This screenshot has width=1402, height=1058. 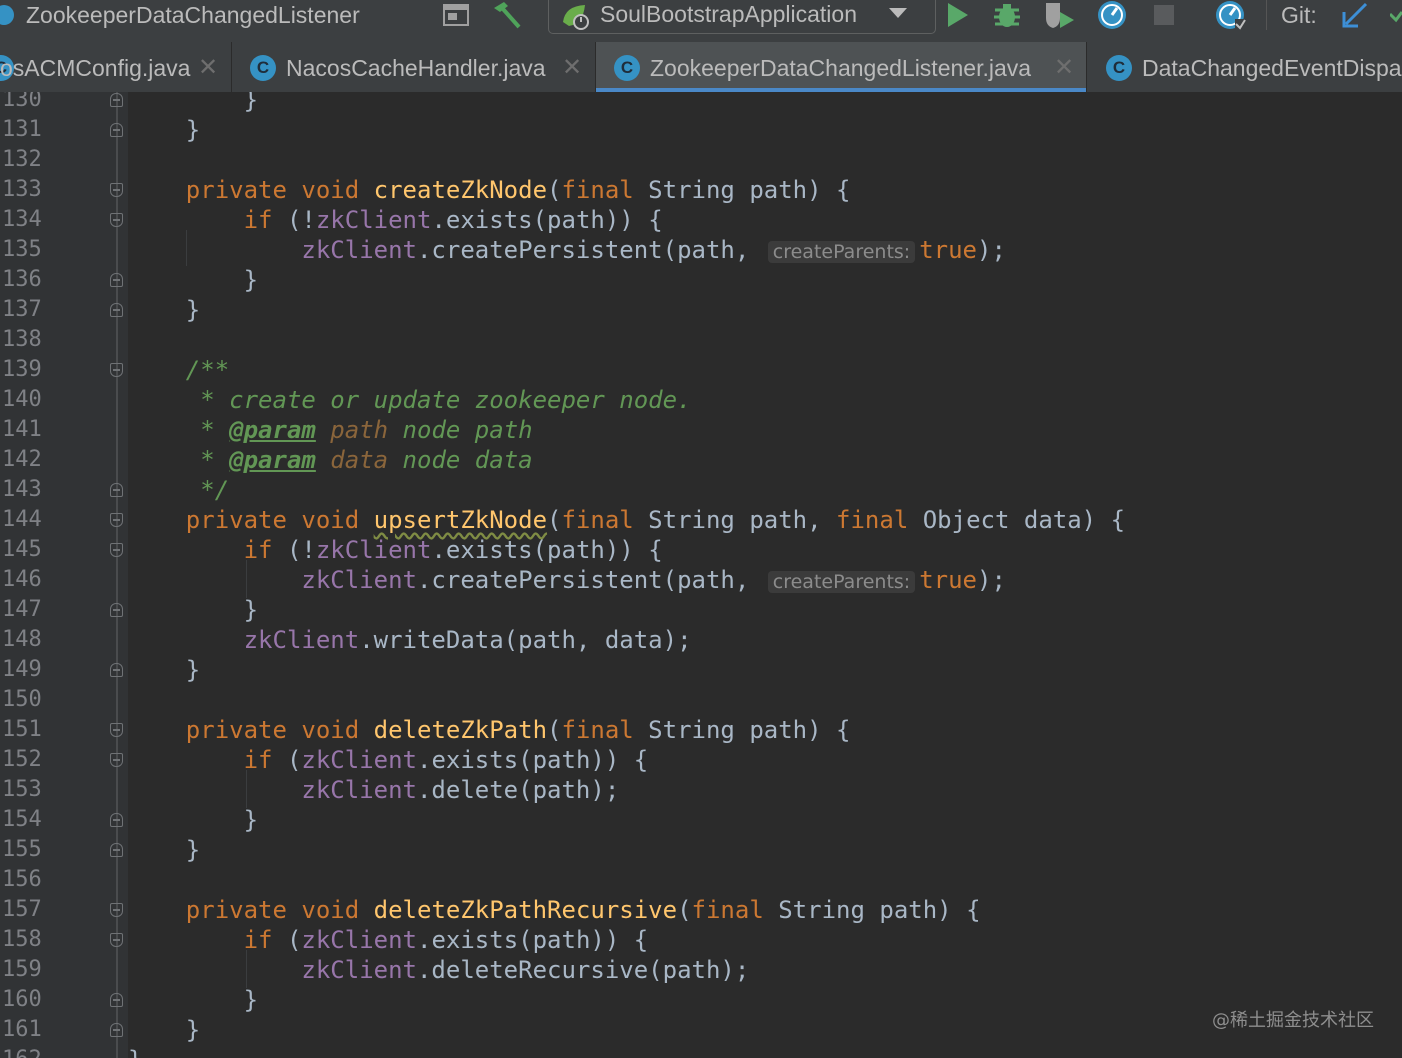 I want to click on line-number: 157, so click(x=22, y=909).